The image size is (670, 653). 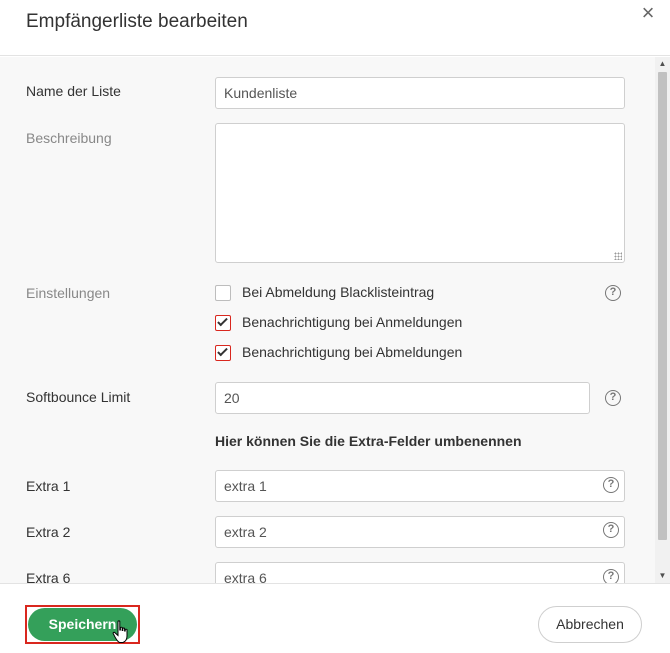 I want to click on description-label: Beschreibung, so click(x=69, y=138).